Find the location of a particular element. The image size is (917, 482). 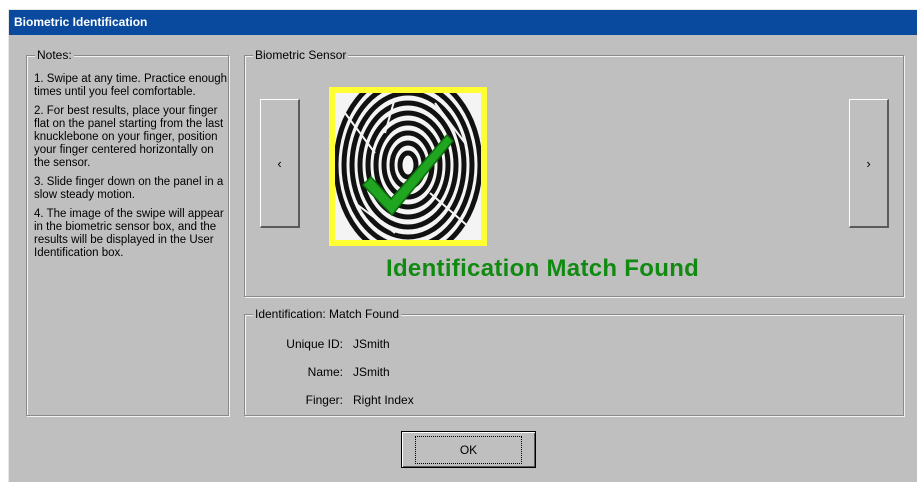

match-status-text: Identification Match Found is located at coordinates (543, 268).